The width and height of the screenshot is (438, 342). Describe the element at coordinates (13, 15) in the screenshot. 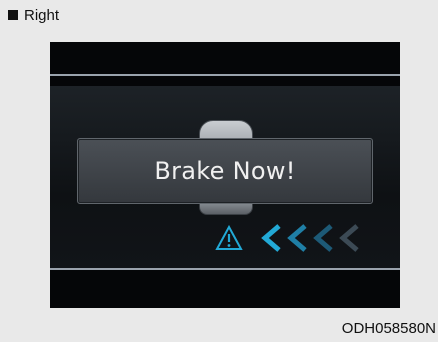

I see `square-bullet-icon` at that location.